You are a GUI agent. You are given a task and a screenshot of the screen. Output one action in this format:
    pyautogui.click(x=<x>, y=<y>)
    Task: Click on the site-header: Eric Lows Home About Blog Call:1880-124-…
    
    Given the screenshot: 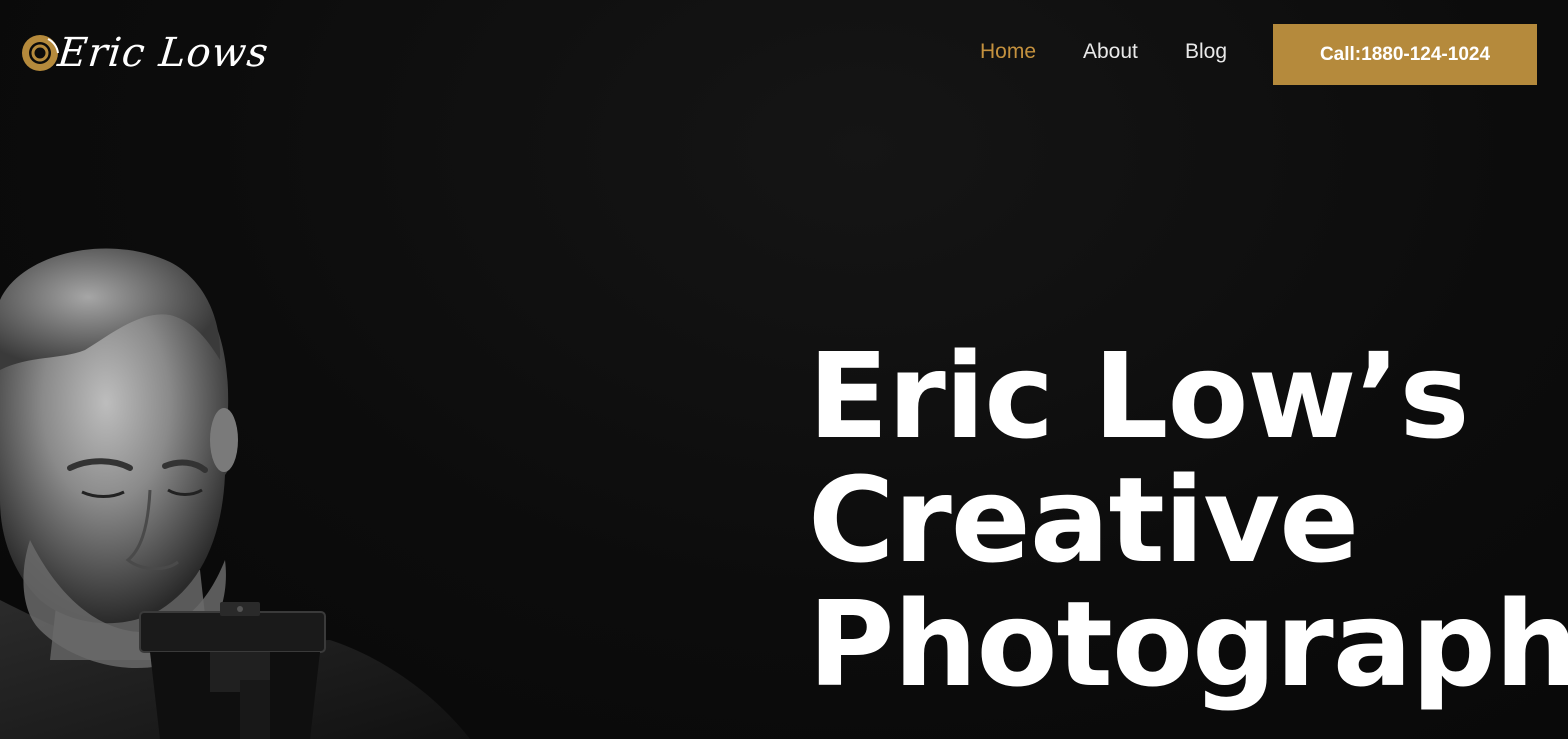 What is the action you would take?
    pyautogui.click(x=784, y=55)
    